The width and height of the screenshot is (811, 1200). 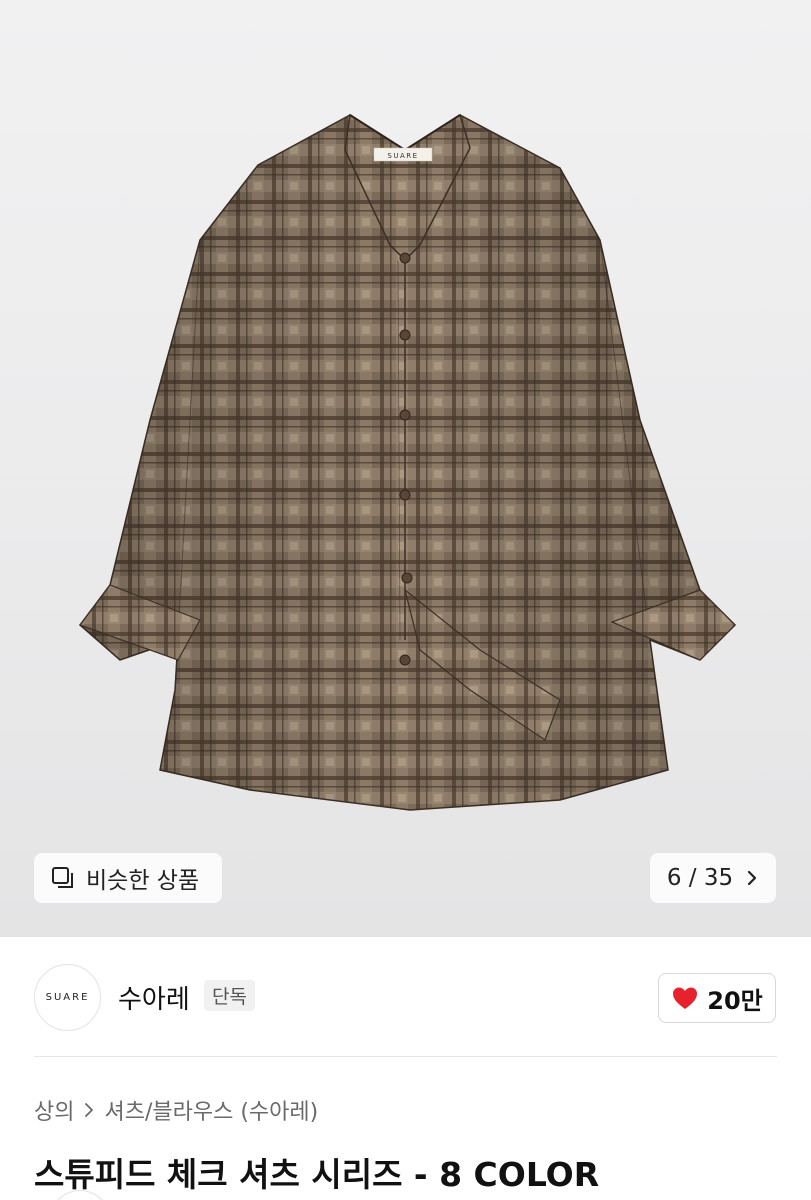 I want to click on product-title: 스튜피드 체크 셔츠 시리즈 - 8 COLOR, so click(x=317, y=1174).